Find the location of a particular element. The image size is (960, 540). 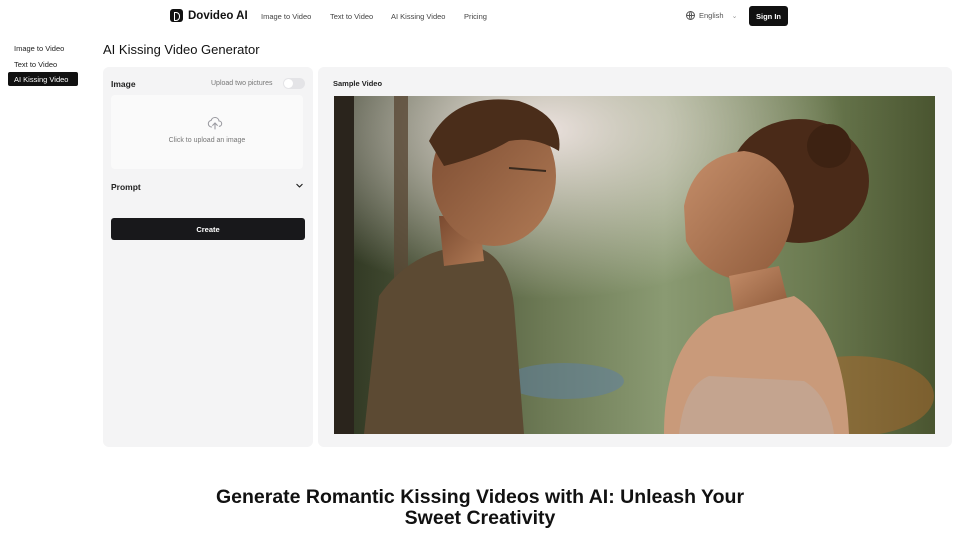

prompt-expand-chevron-icon is located at coordinates (299, 185).